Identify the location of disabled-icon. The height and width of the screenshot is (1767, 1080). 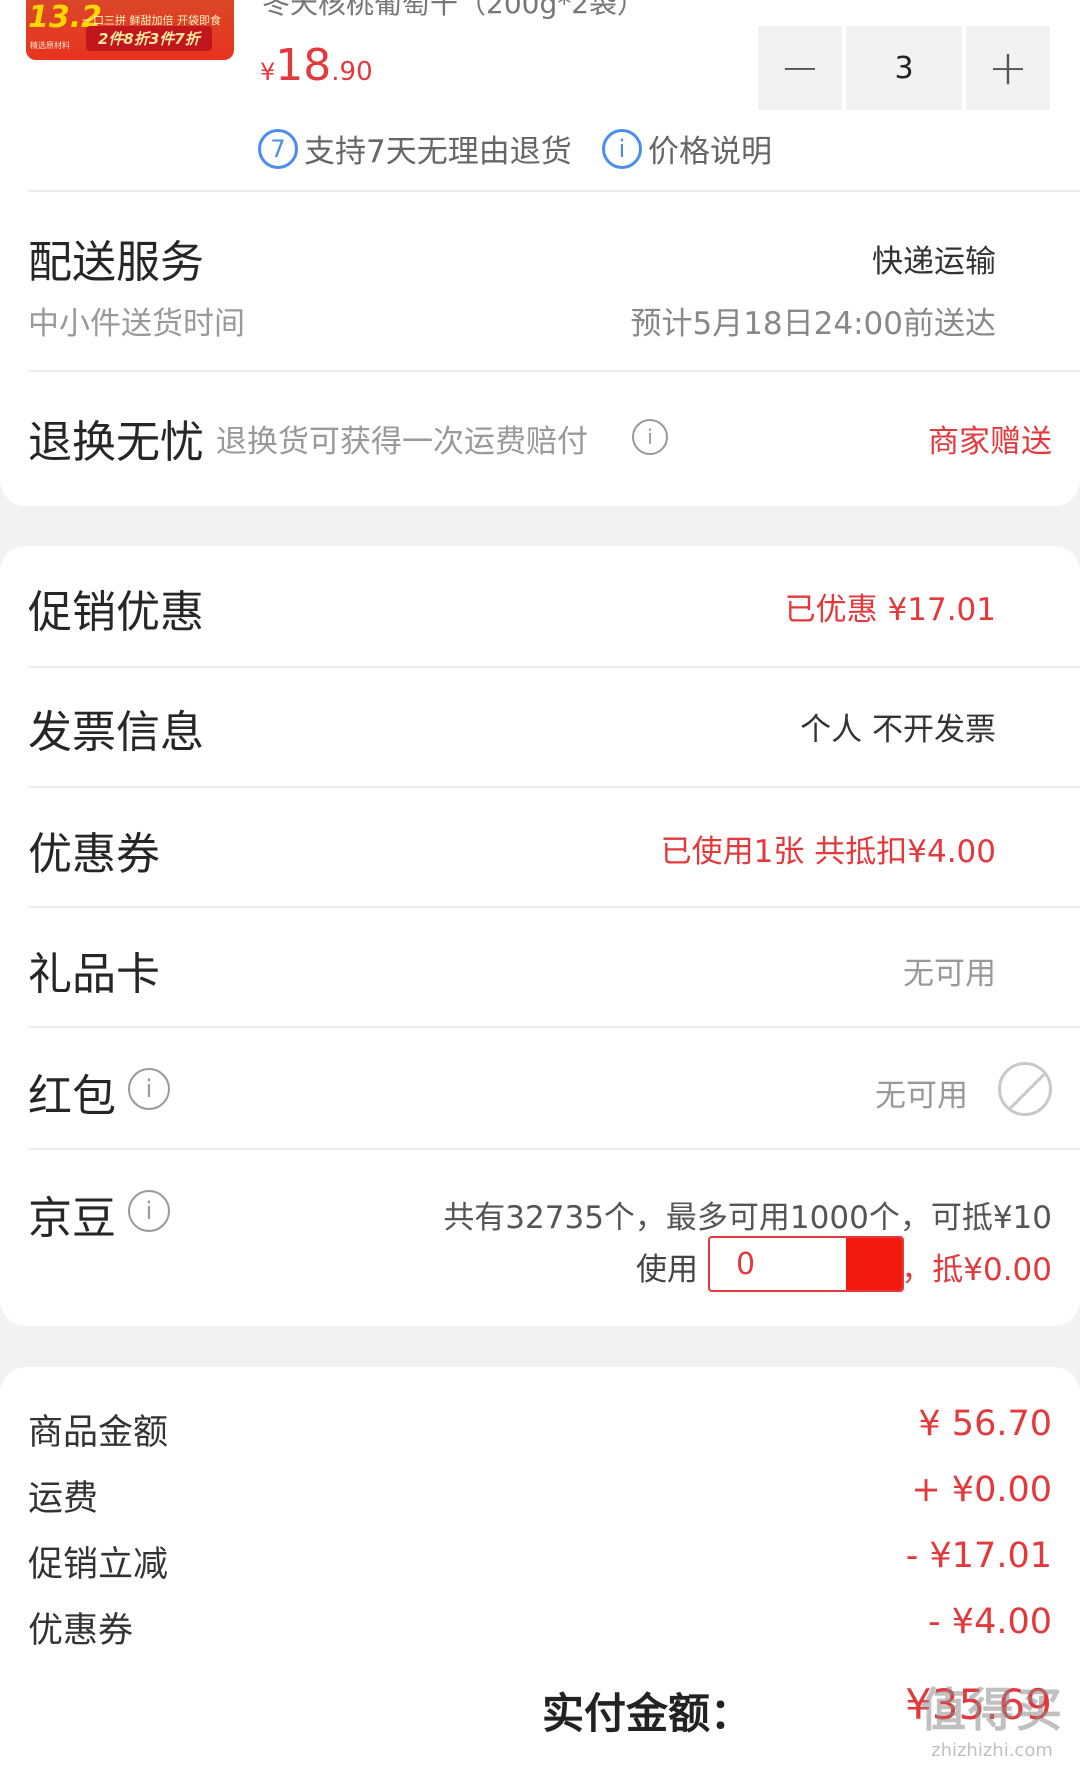
(1025, 1089).